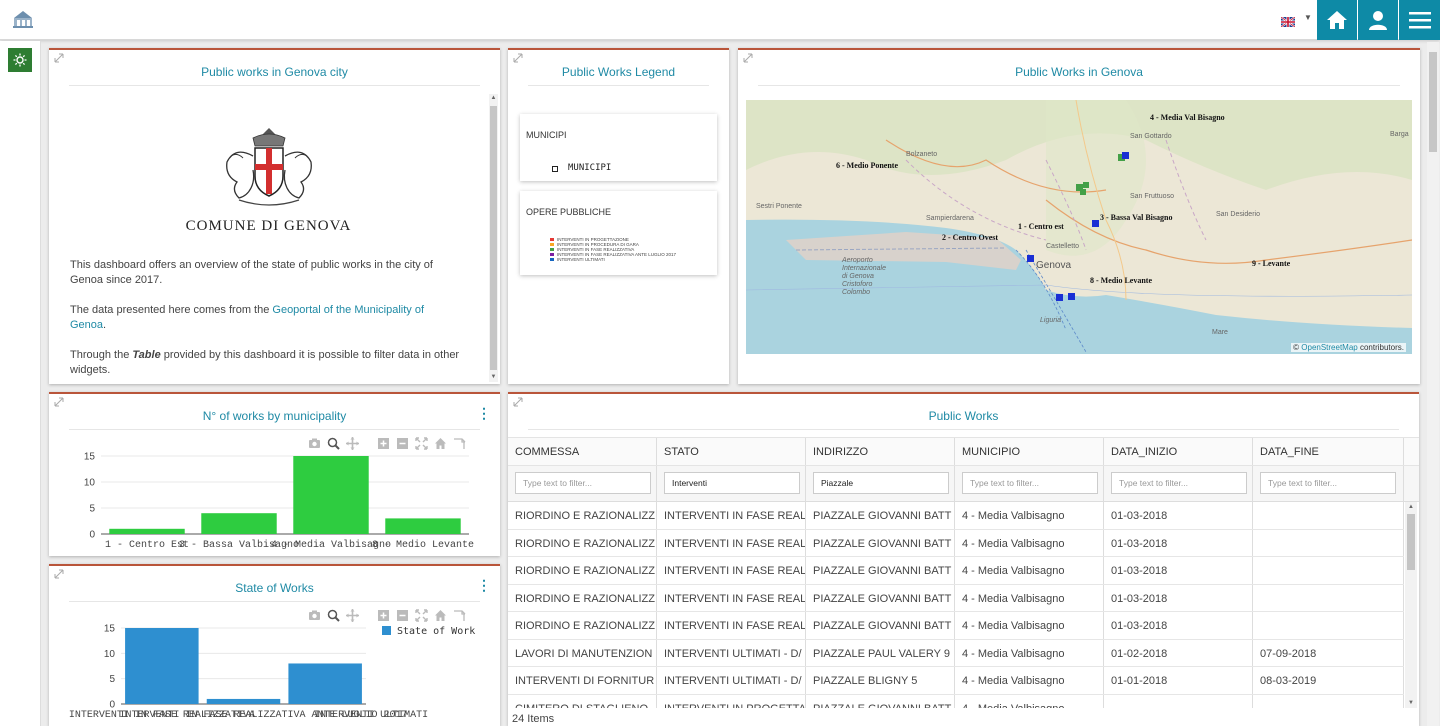  Describe the element at coordinates (858, 276) in the screenshot. I see `svg-text: di Genova` at that location.